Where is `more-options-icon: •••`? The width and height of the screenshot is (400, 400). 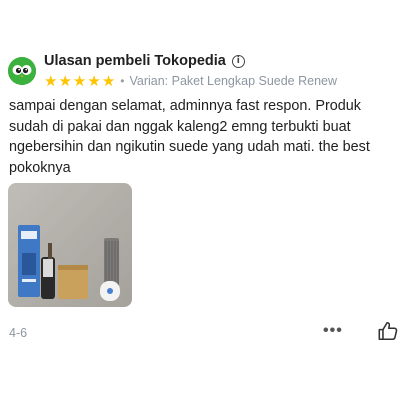
more-options-icon: ••• is located at coordinates (333, 331).